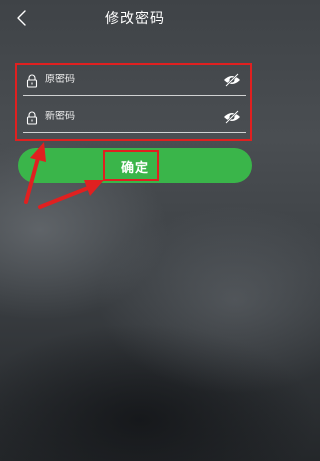 This screenshot has width=320, height=461. Describe the element at coordinates (120, 116) in the screenshot. I see `new-password-input` at that location.